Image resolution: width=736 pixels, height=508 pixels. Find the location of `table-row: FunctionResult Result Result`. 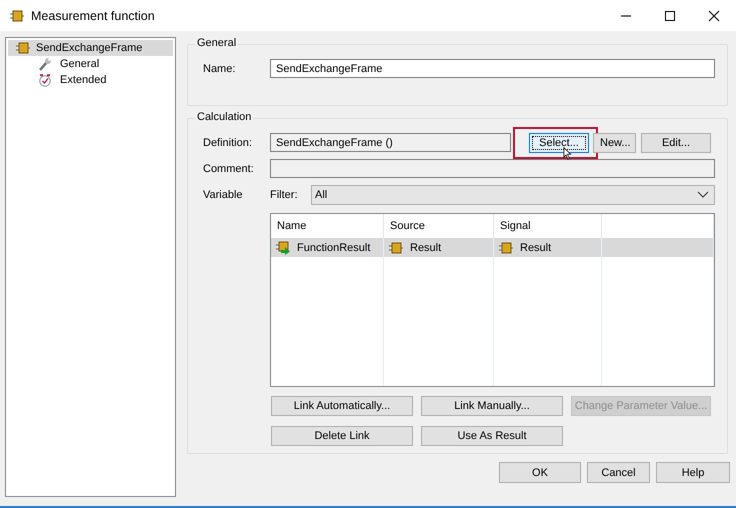

table-row: FunctionResult Result Result is located at coordinates (492, 247).